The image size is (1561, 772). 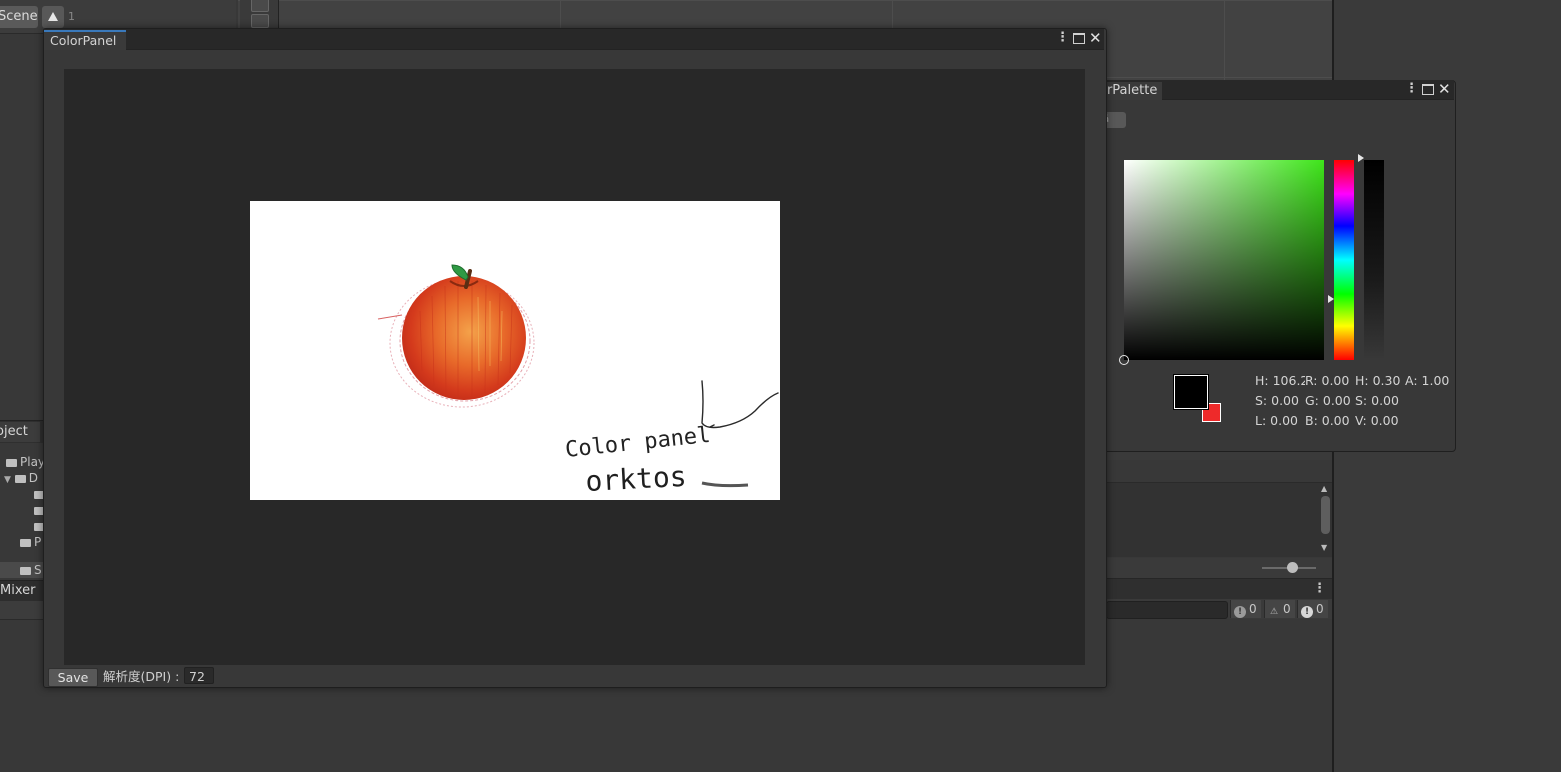 I want to click on rgb-red-value: R: 0.00, so click(x=1327, y=380).